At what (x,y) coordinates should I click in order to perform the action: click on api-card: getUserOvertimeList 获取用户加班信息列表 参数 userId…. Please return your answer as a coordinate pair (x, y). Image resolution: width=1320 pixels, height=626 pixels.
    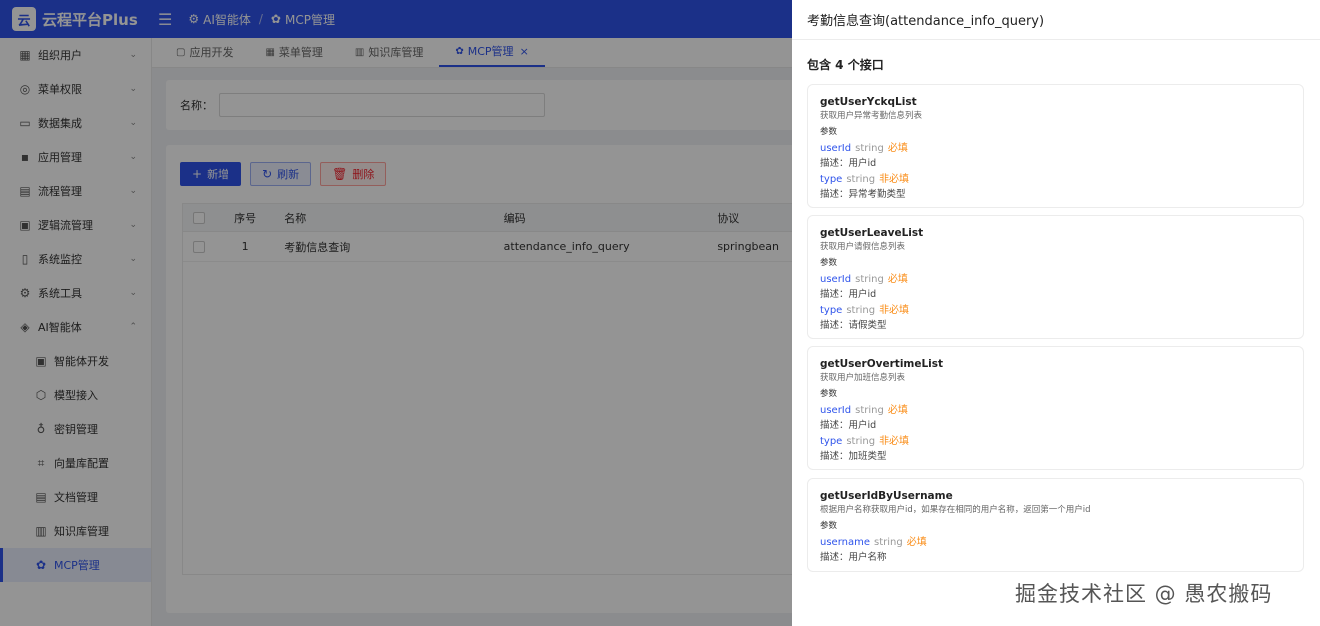
    Looking at the image, I should click on (1055, 408).